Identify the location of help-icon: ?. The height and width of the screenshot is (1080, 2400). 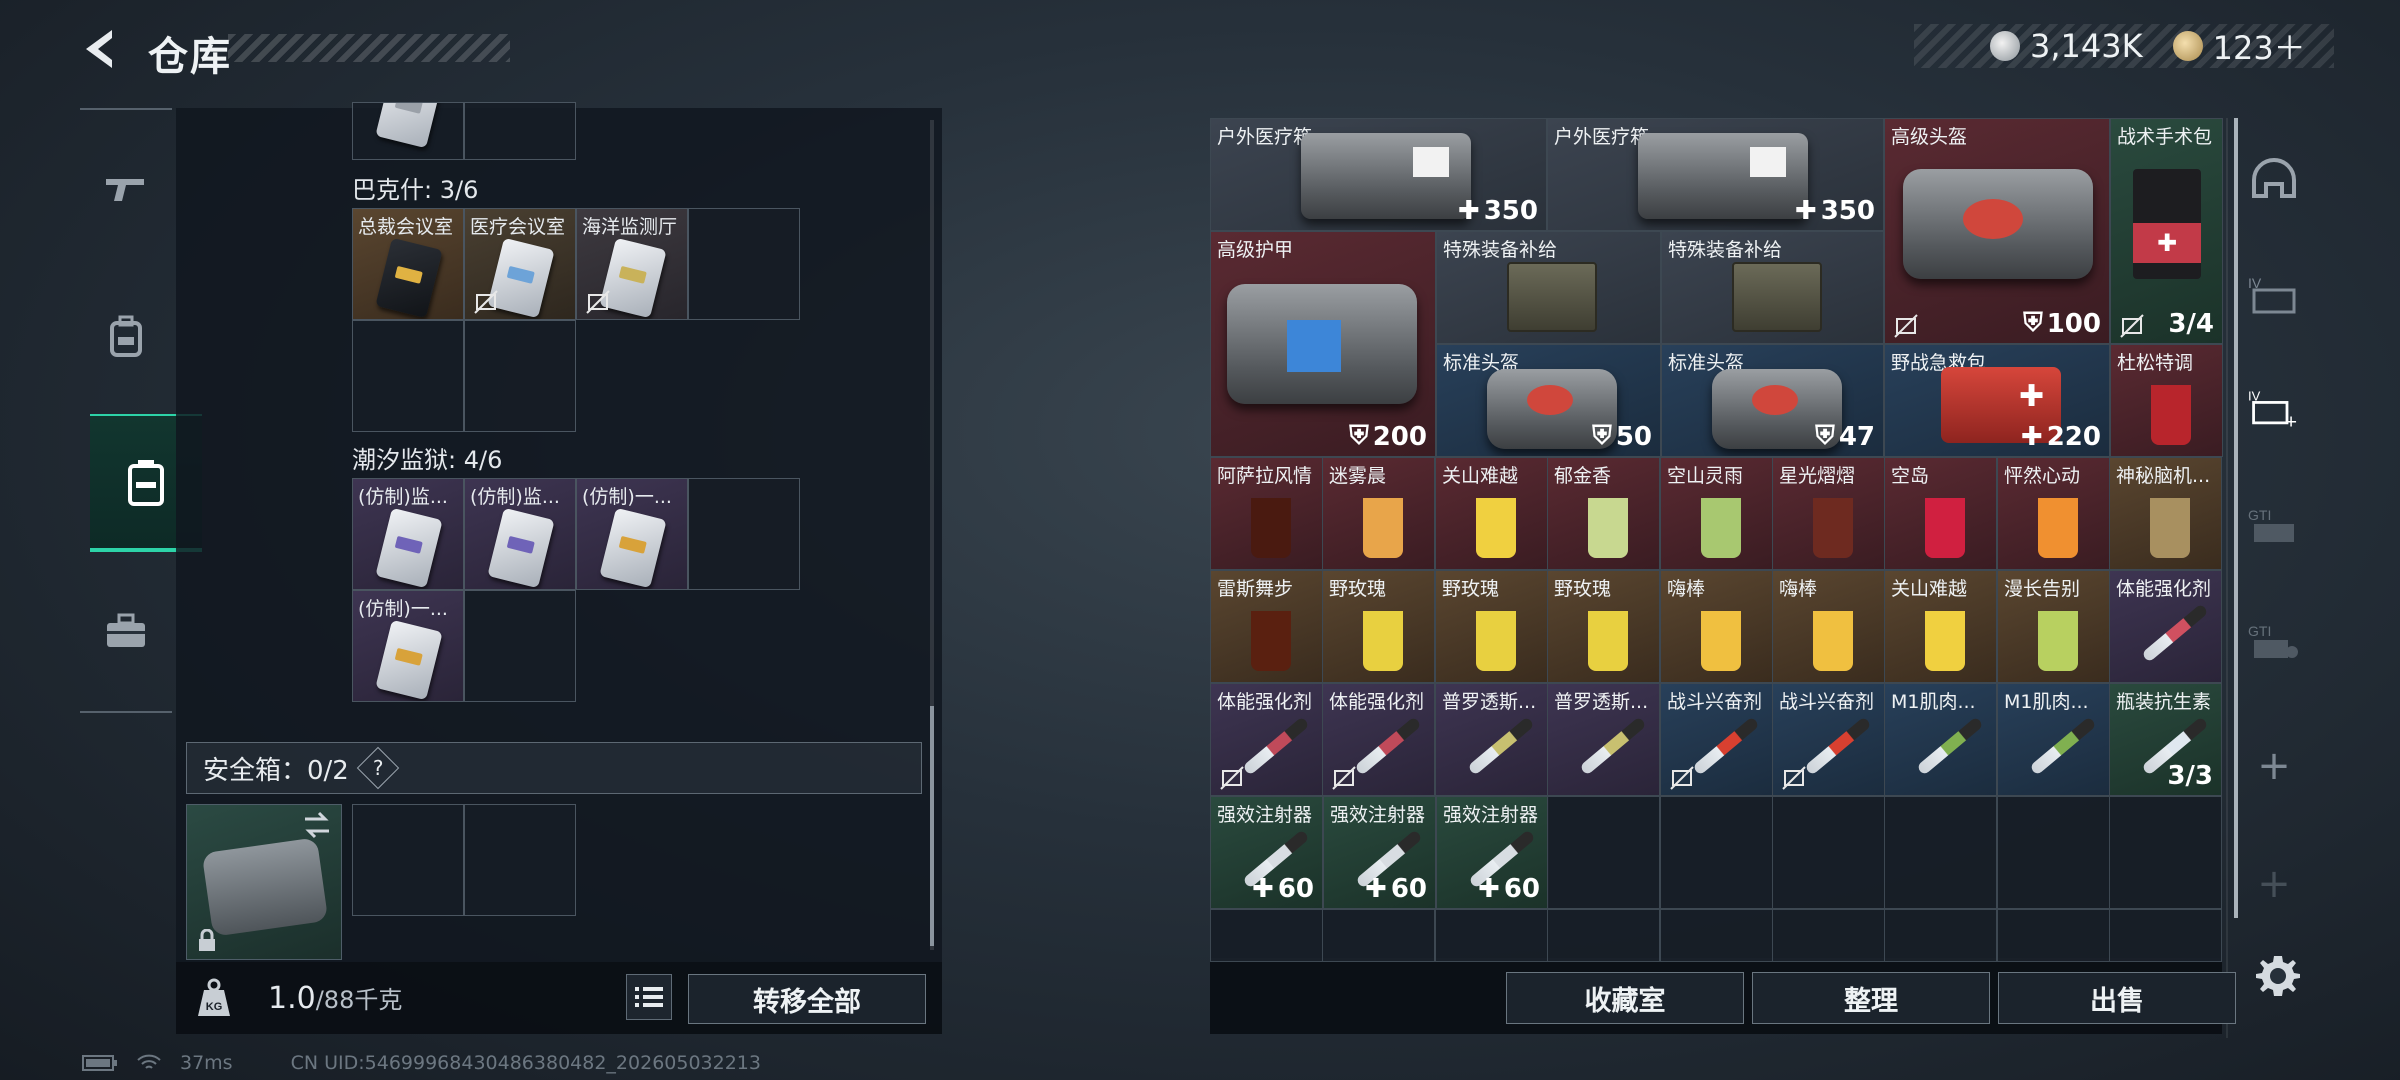
(378, 768).